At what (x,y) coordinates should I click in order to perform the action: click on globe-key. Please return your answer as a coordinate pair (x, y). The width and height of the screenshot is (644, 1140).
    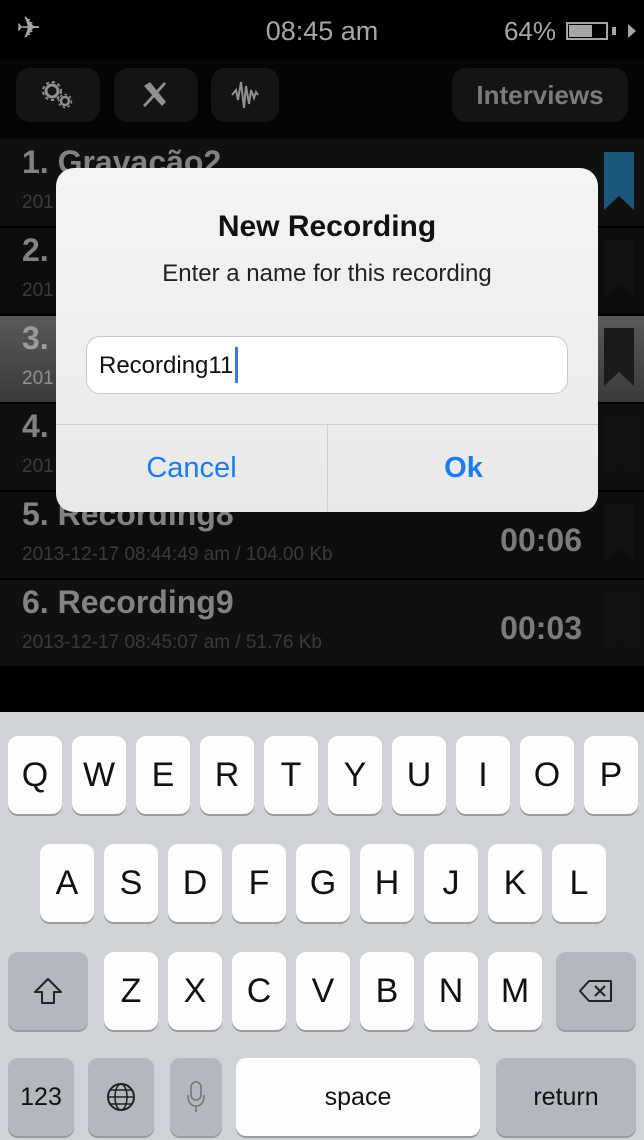
    Looking at the image, I should click on (121, 1097).